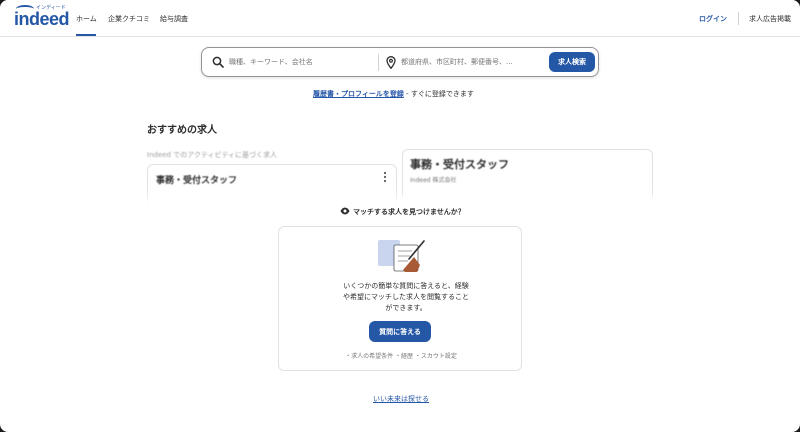  Describe the element at coordinates (182, 130) in the screenshot. I see `recommended-jobs-title: おすすめの求人` at that location.